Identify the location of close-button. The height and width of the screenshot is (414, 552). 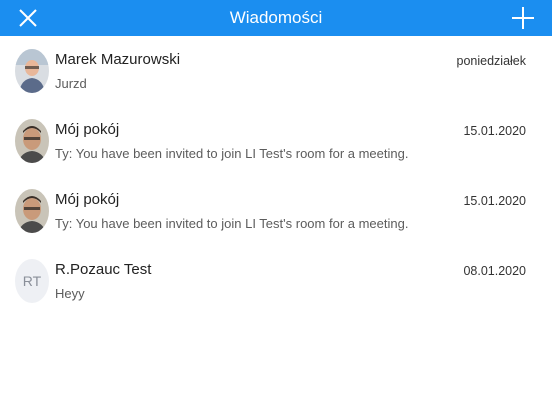
(28, 18).